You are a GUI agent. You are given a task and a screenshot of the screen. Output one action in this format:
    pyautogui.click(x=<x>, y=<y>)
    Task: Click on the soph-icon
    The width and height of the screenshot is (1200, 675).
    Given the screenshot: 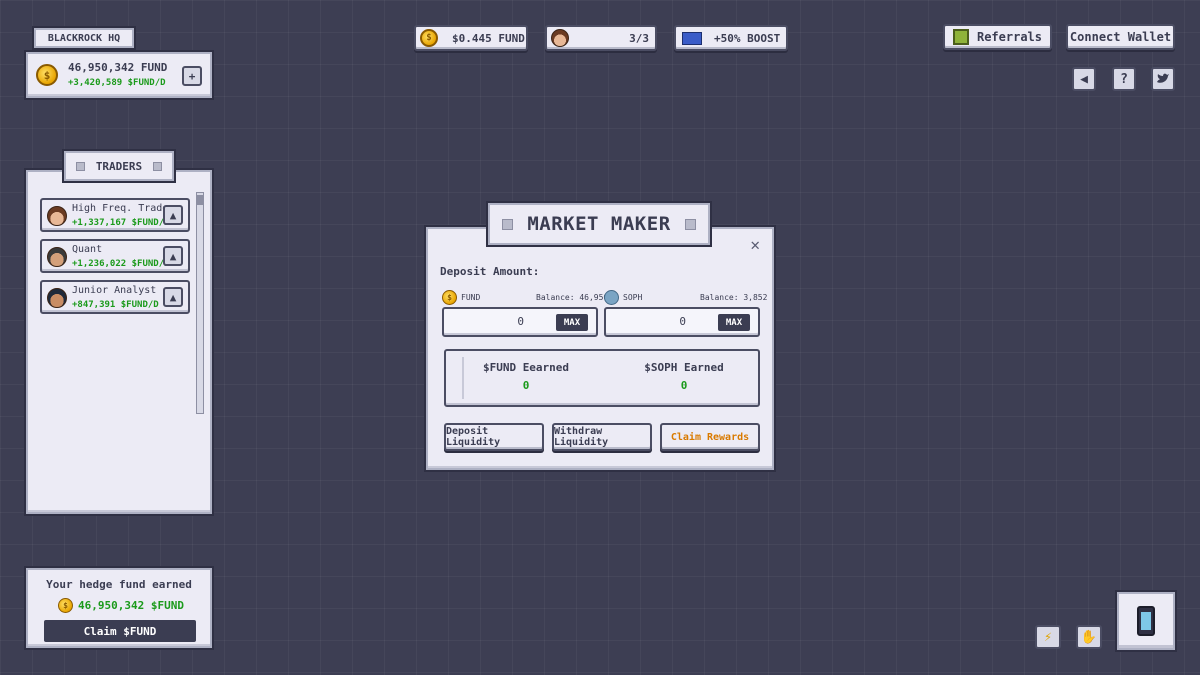 What is the action you would take?
    pyautogui.click(x=611, y=297)
    